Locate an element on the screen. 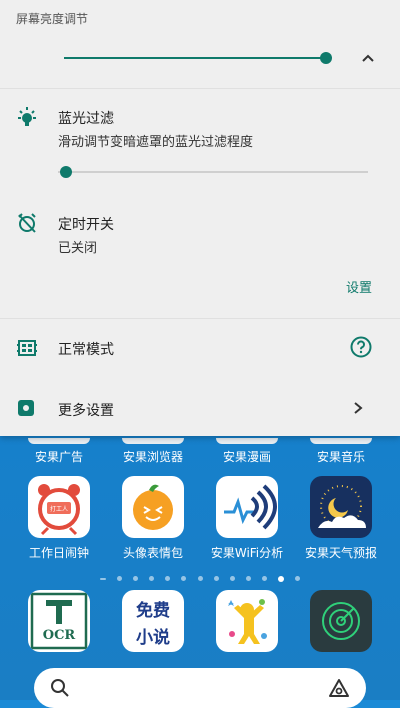 The height and width of the screenshot is (708, 400). brightness-knob is located at coordinates (326, 58).